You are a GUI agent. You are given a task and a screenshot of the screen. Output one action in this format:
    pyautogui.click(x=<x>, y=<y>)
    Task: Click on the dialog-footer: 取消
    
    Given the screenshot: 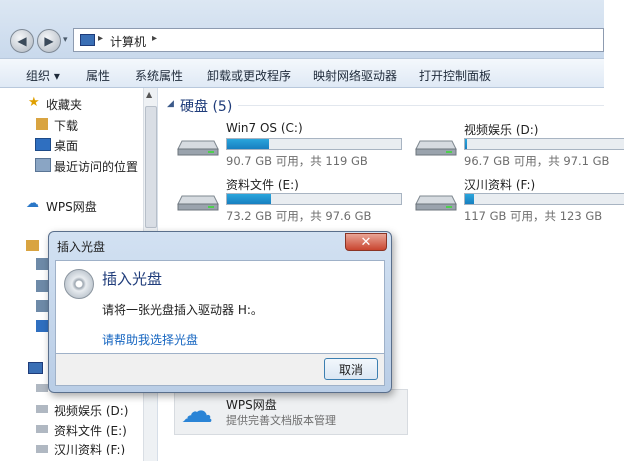 What is the action you would take?
    pyautogui.click(x=220, y=370)
    